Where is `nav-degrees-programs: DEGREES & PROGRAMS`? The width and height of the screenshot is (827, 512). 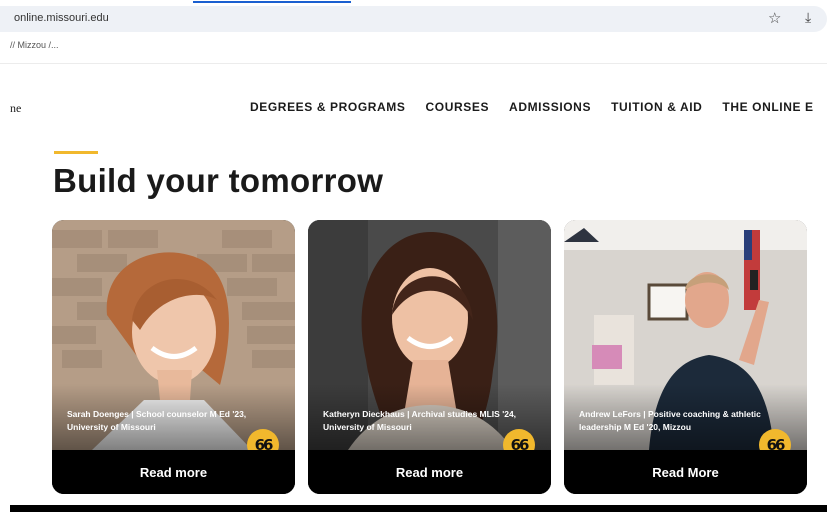
nav-degrees-programs: DEGREES & PROGRAMS is located at coordinates (328, 107).